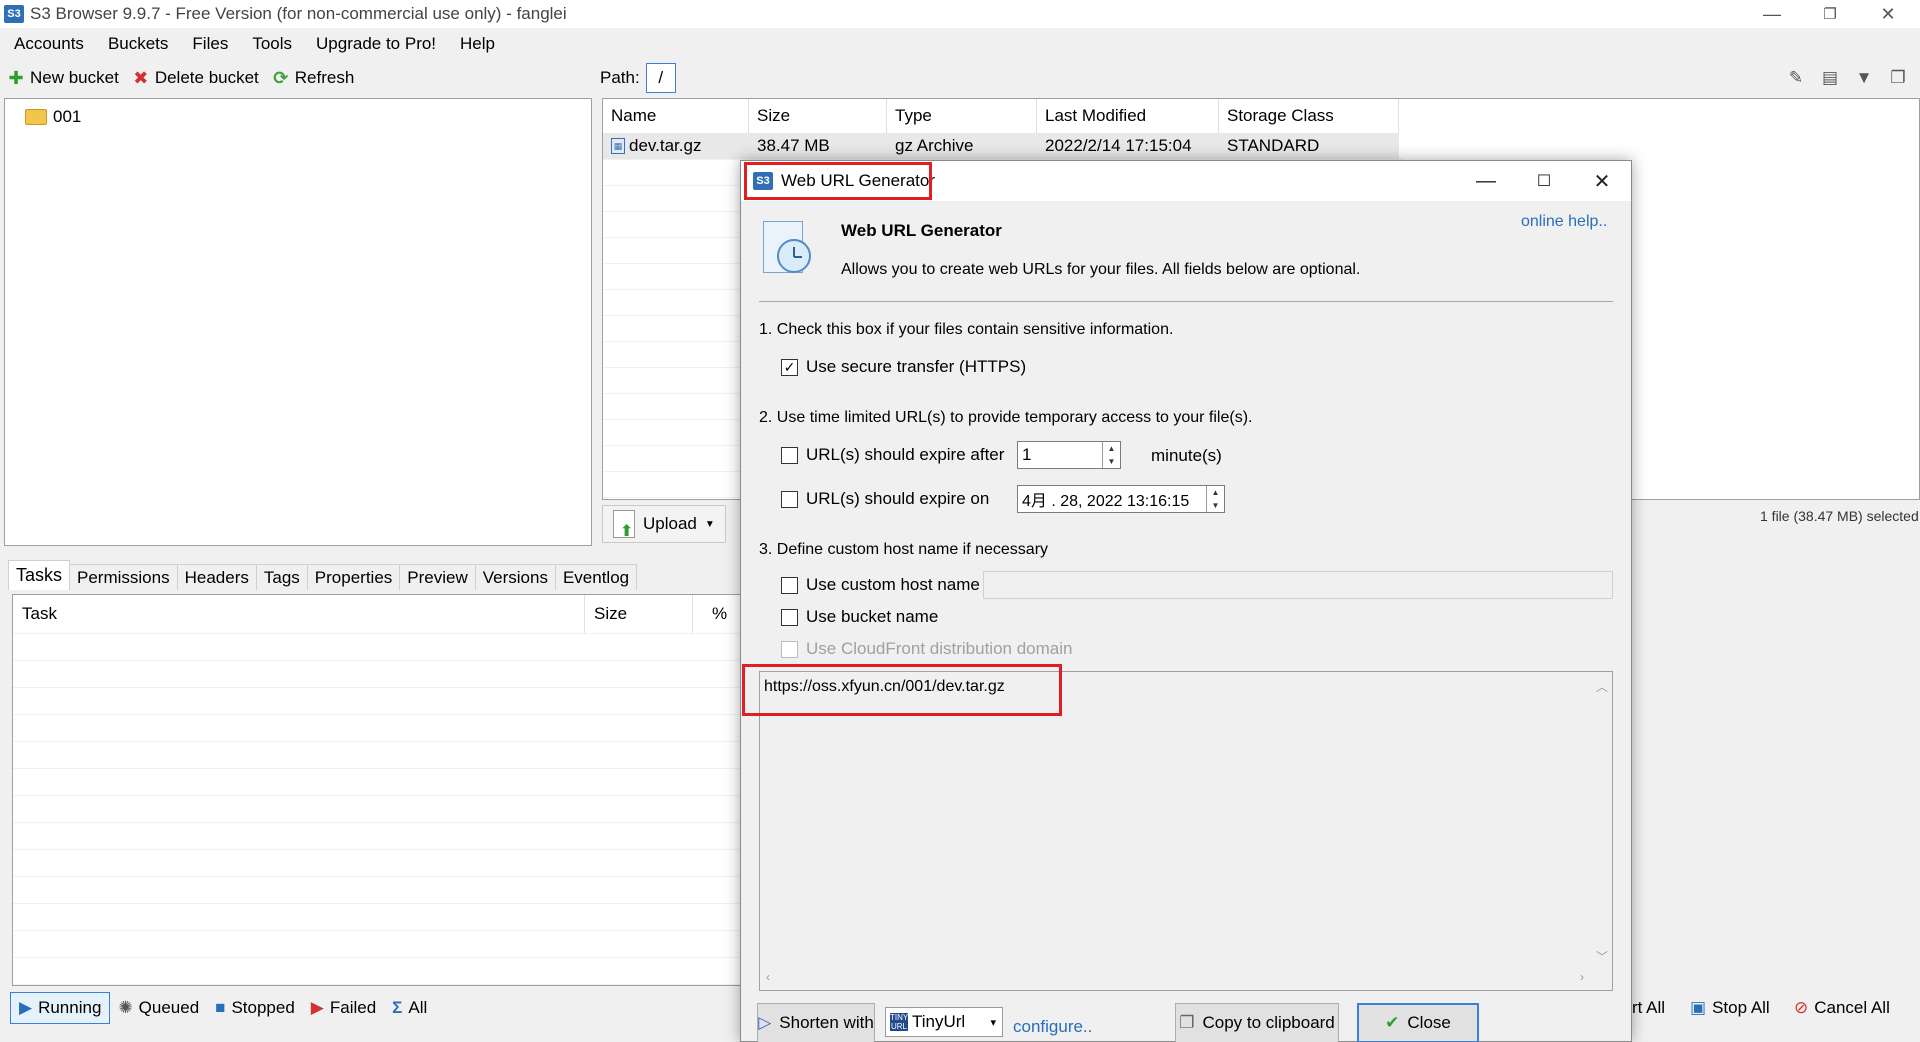 The image size is (1920, 1042). Describe the element at coordinates (1898, 78) in the screenshot. I see `copy-icon: ❐` at that location.